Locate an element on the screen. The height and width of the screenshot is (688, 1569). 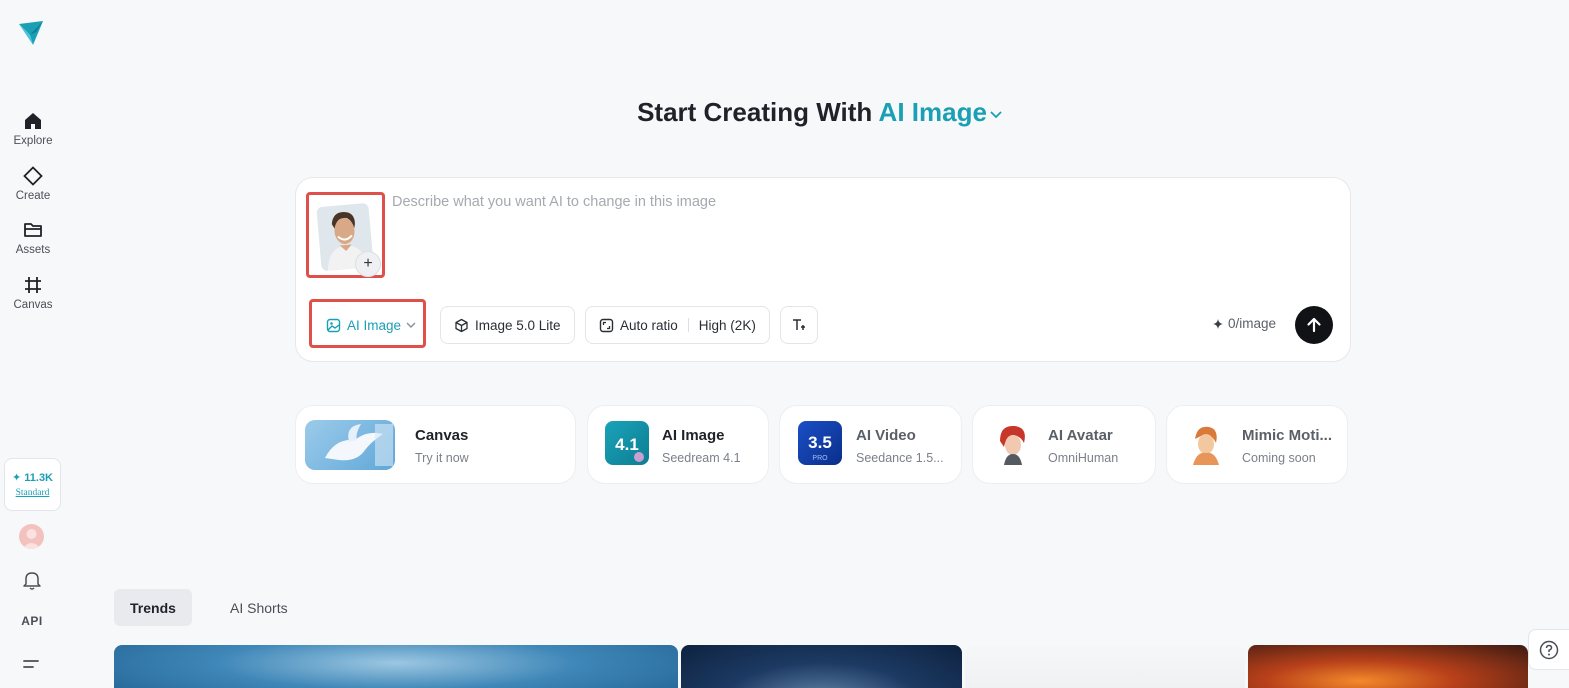
aspect-ratio-icon is located at coordinates (606, 325).